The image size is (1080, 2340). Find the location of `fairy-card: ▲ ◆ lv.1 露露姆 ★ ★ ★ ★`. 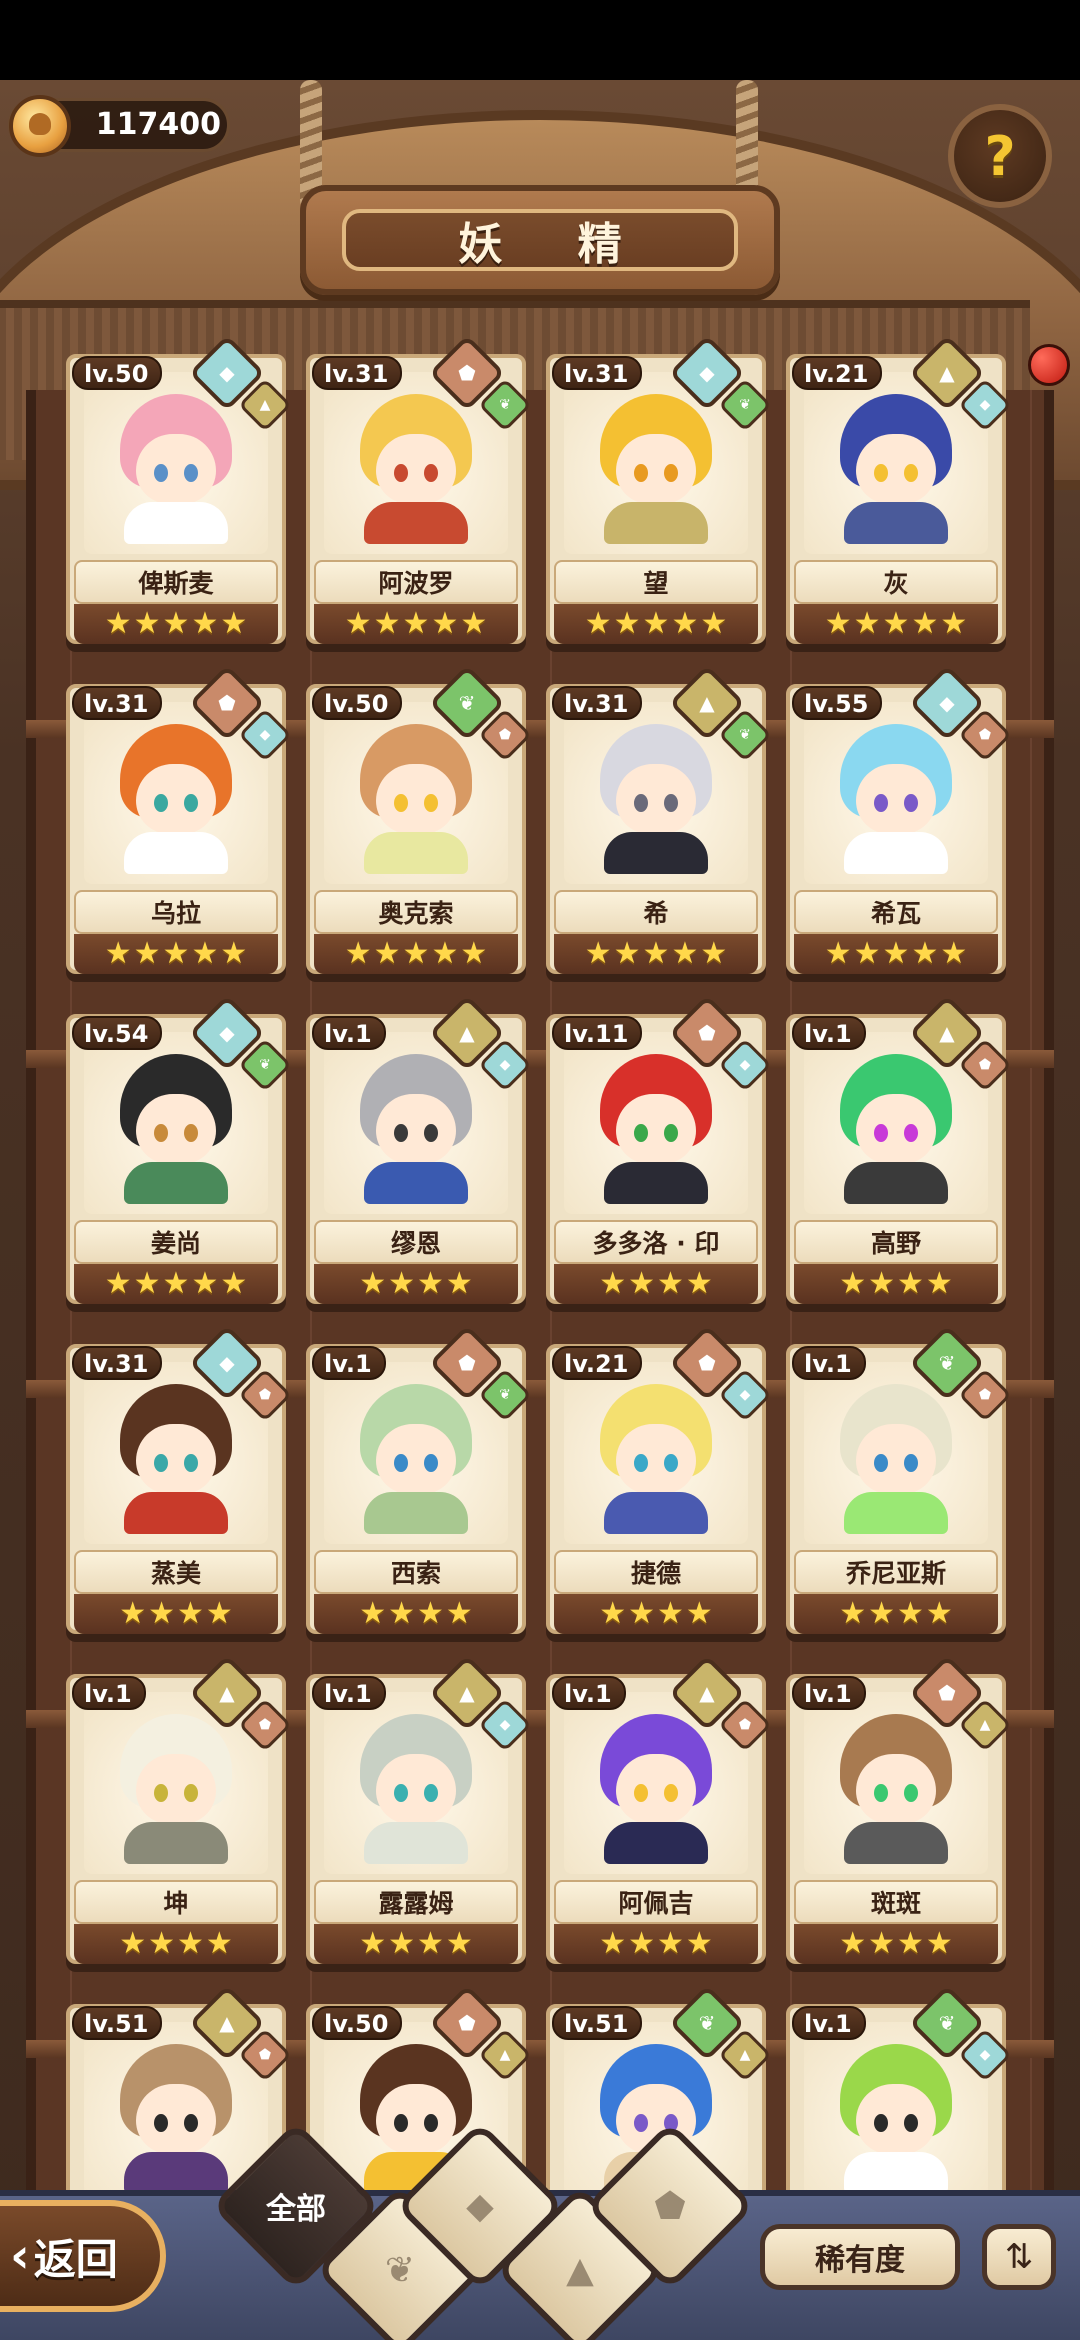

fairy-card: ▲ ◆ lv.1 露露姆 ★ ★ ★ ★ is located at coordinates (417, 1810).